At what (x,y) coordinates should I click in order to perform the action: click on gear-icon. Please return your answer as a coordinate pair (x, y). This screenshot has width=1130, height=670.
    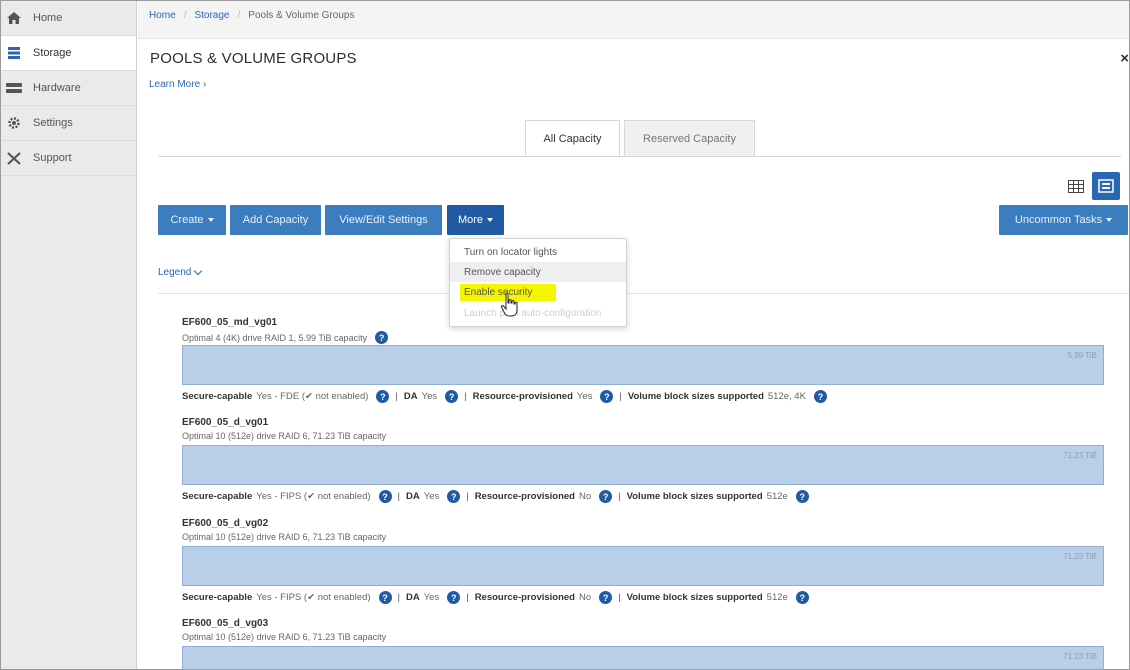
    Looking at the image, I should click on (14, 123).